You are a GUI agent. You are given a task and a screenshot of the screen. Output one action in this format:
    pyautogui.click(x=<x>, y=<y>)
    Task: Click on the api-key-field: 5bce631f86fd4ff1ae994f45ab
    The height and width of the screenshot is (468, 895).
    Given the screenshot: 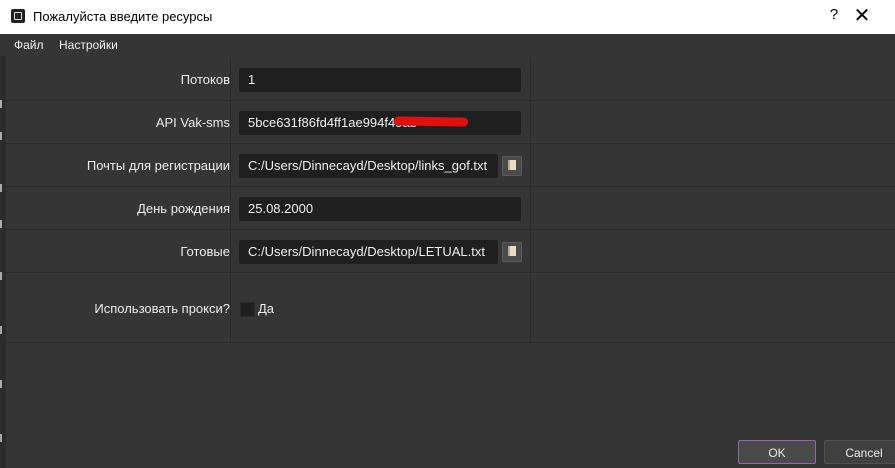 What is the action you would take?
    pyautogui.click(x=380, y=123)
    